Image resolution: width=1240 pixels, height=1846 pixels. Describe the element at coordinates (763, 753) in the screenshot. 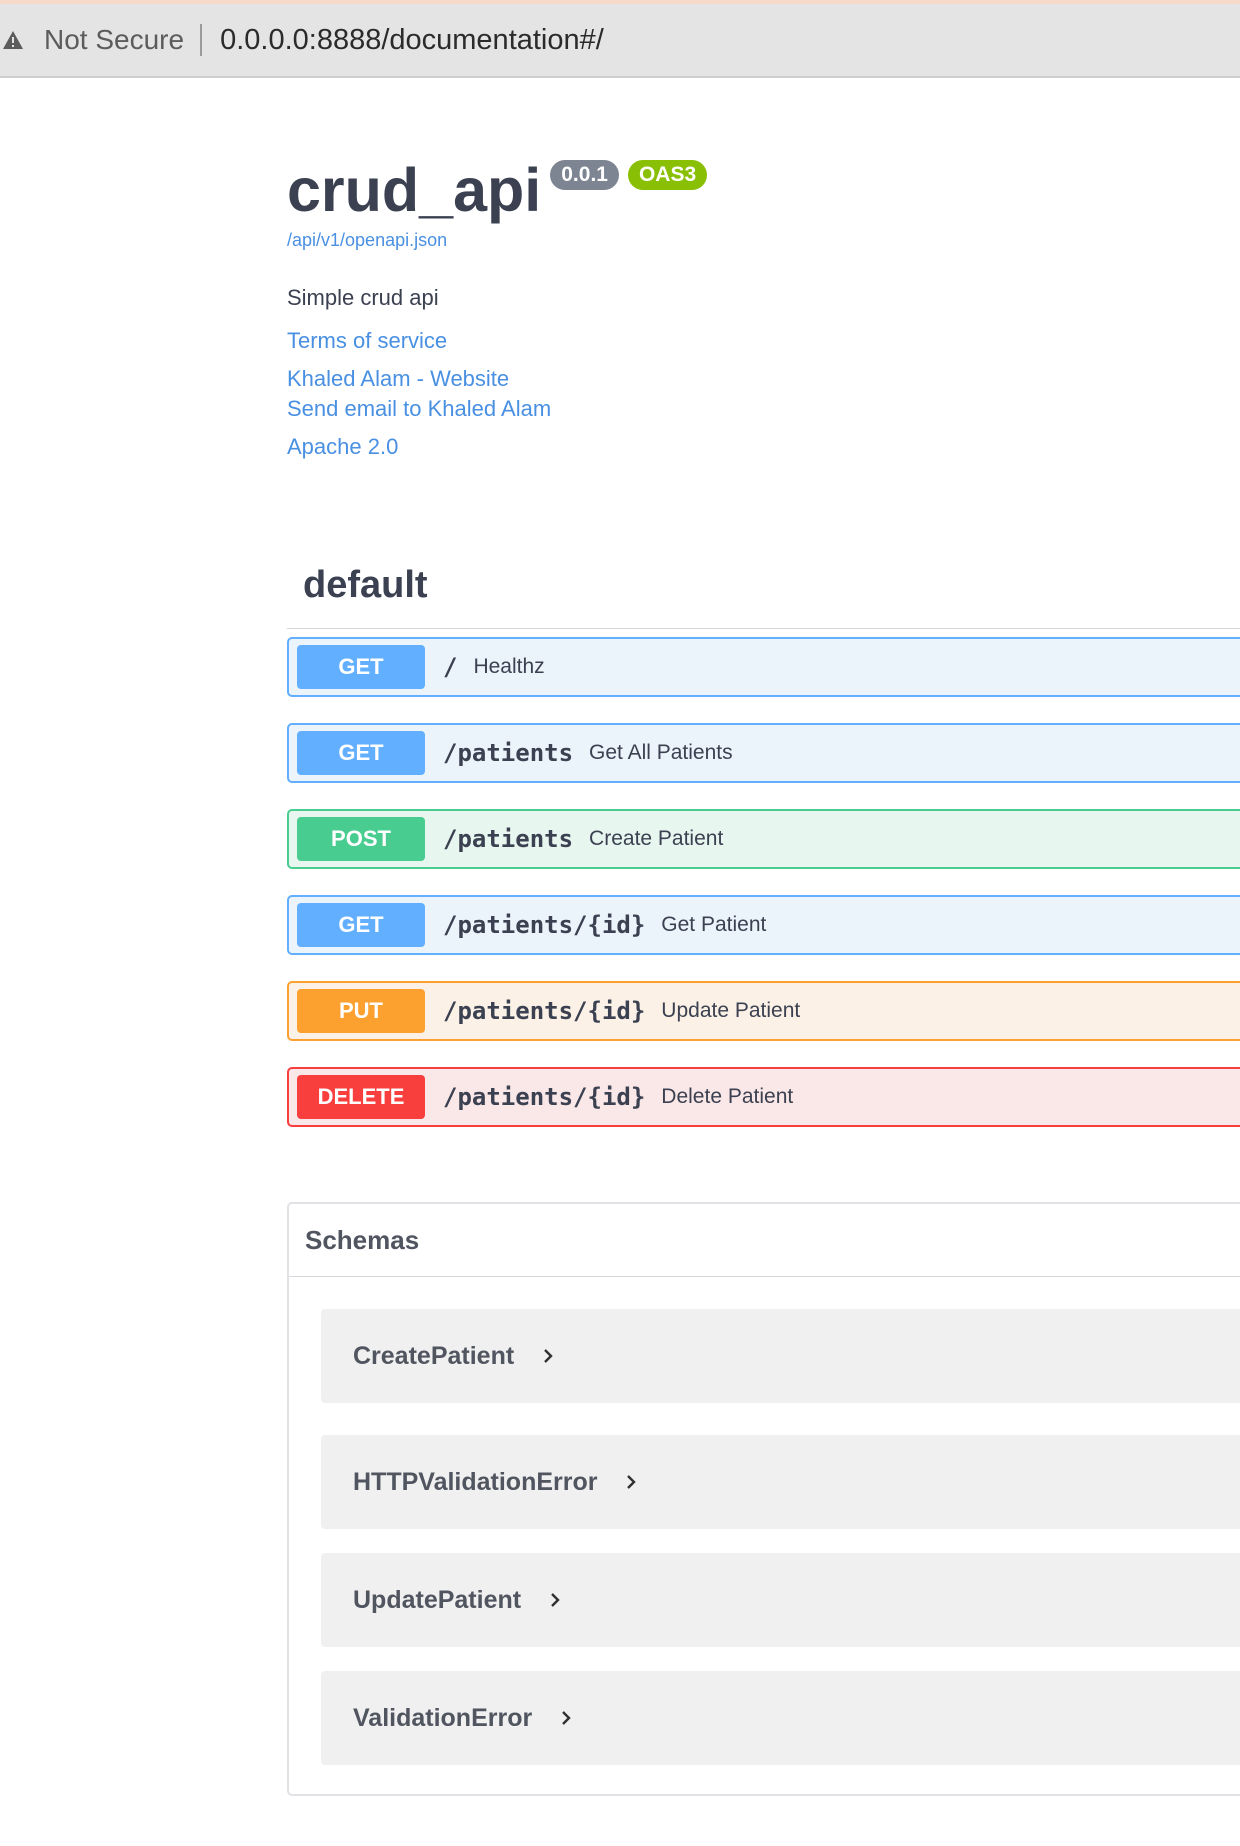

I see `operation-get-patients: GET /patients Get All Patients` at that location.